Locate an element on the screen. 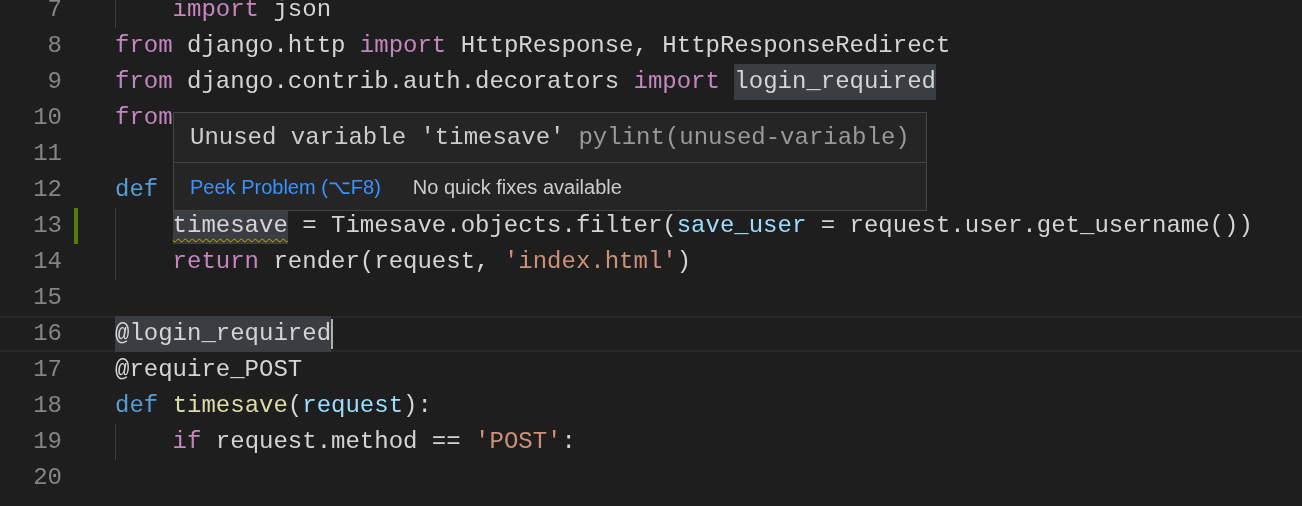 This screenshot has height=506, width=1302. code-token: 'POST' is located at coordinates (518, 442).